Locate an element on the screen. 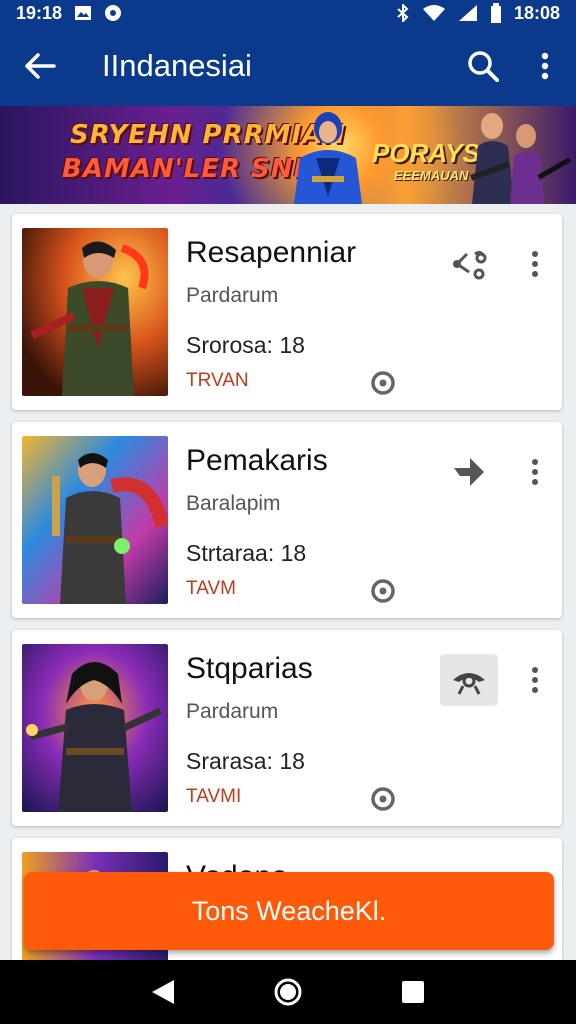  search-button is located at coordinates (483, 66).